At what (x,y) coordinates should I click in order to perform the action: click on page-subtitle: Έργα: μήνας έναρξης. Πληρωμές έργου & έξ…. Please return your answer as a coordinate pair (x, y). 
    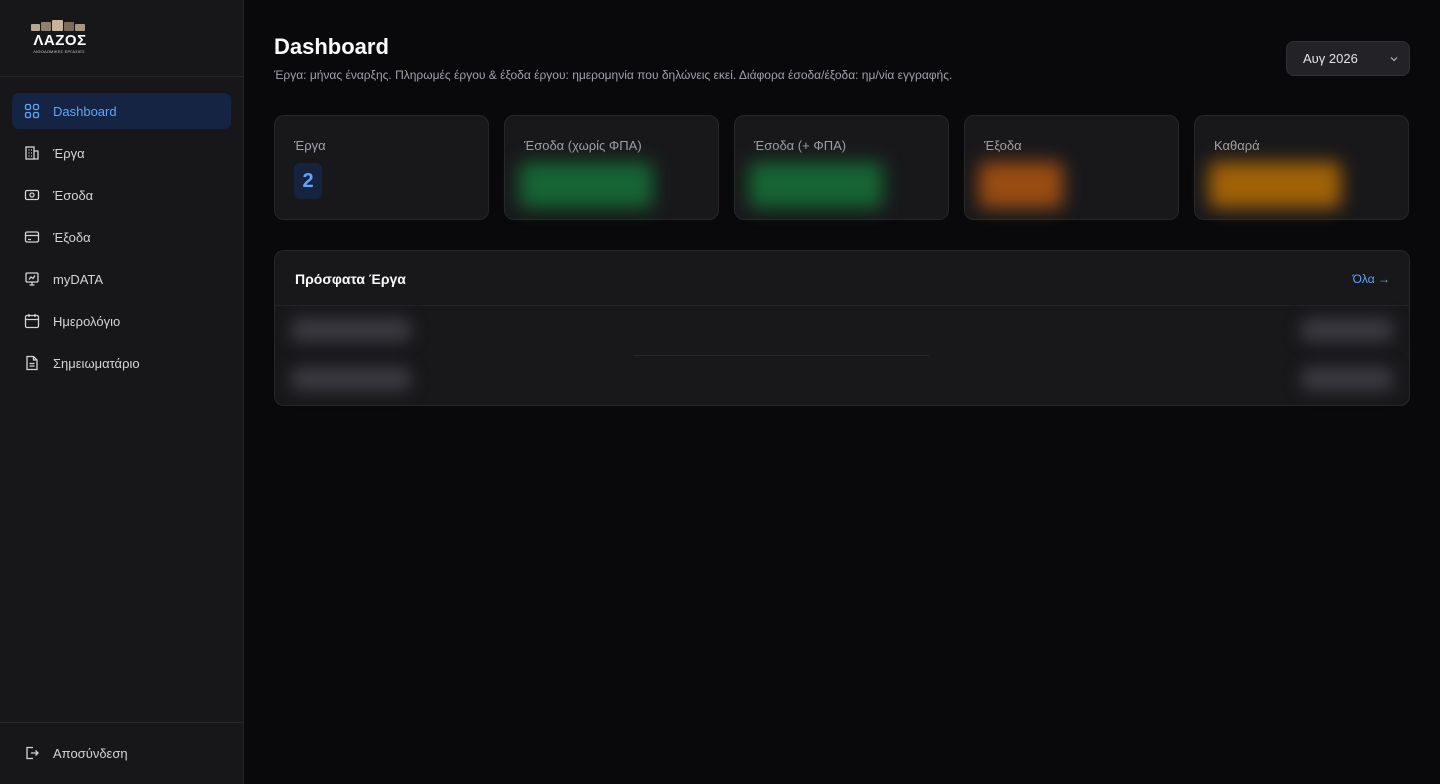
    Looking at the image, I should click on (613, 75).